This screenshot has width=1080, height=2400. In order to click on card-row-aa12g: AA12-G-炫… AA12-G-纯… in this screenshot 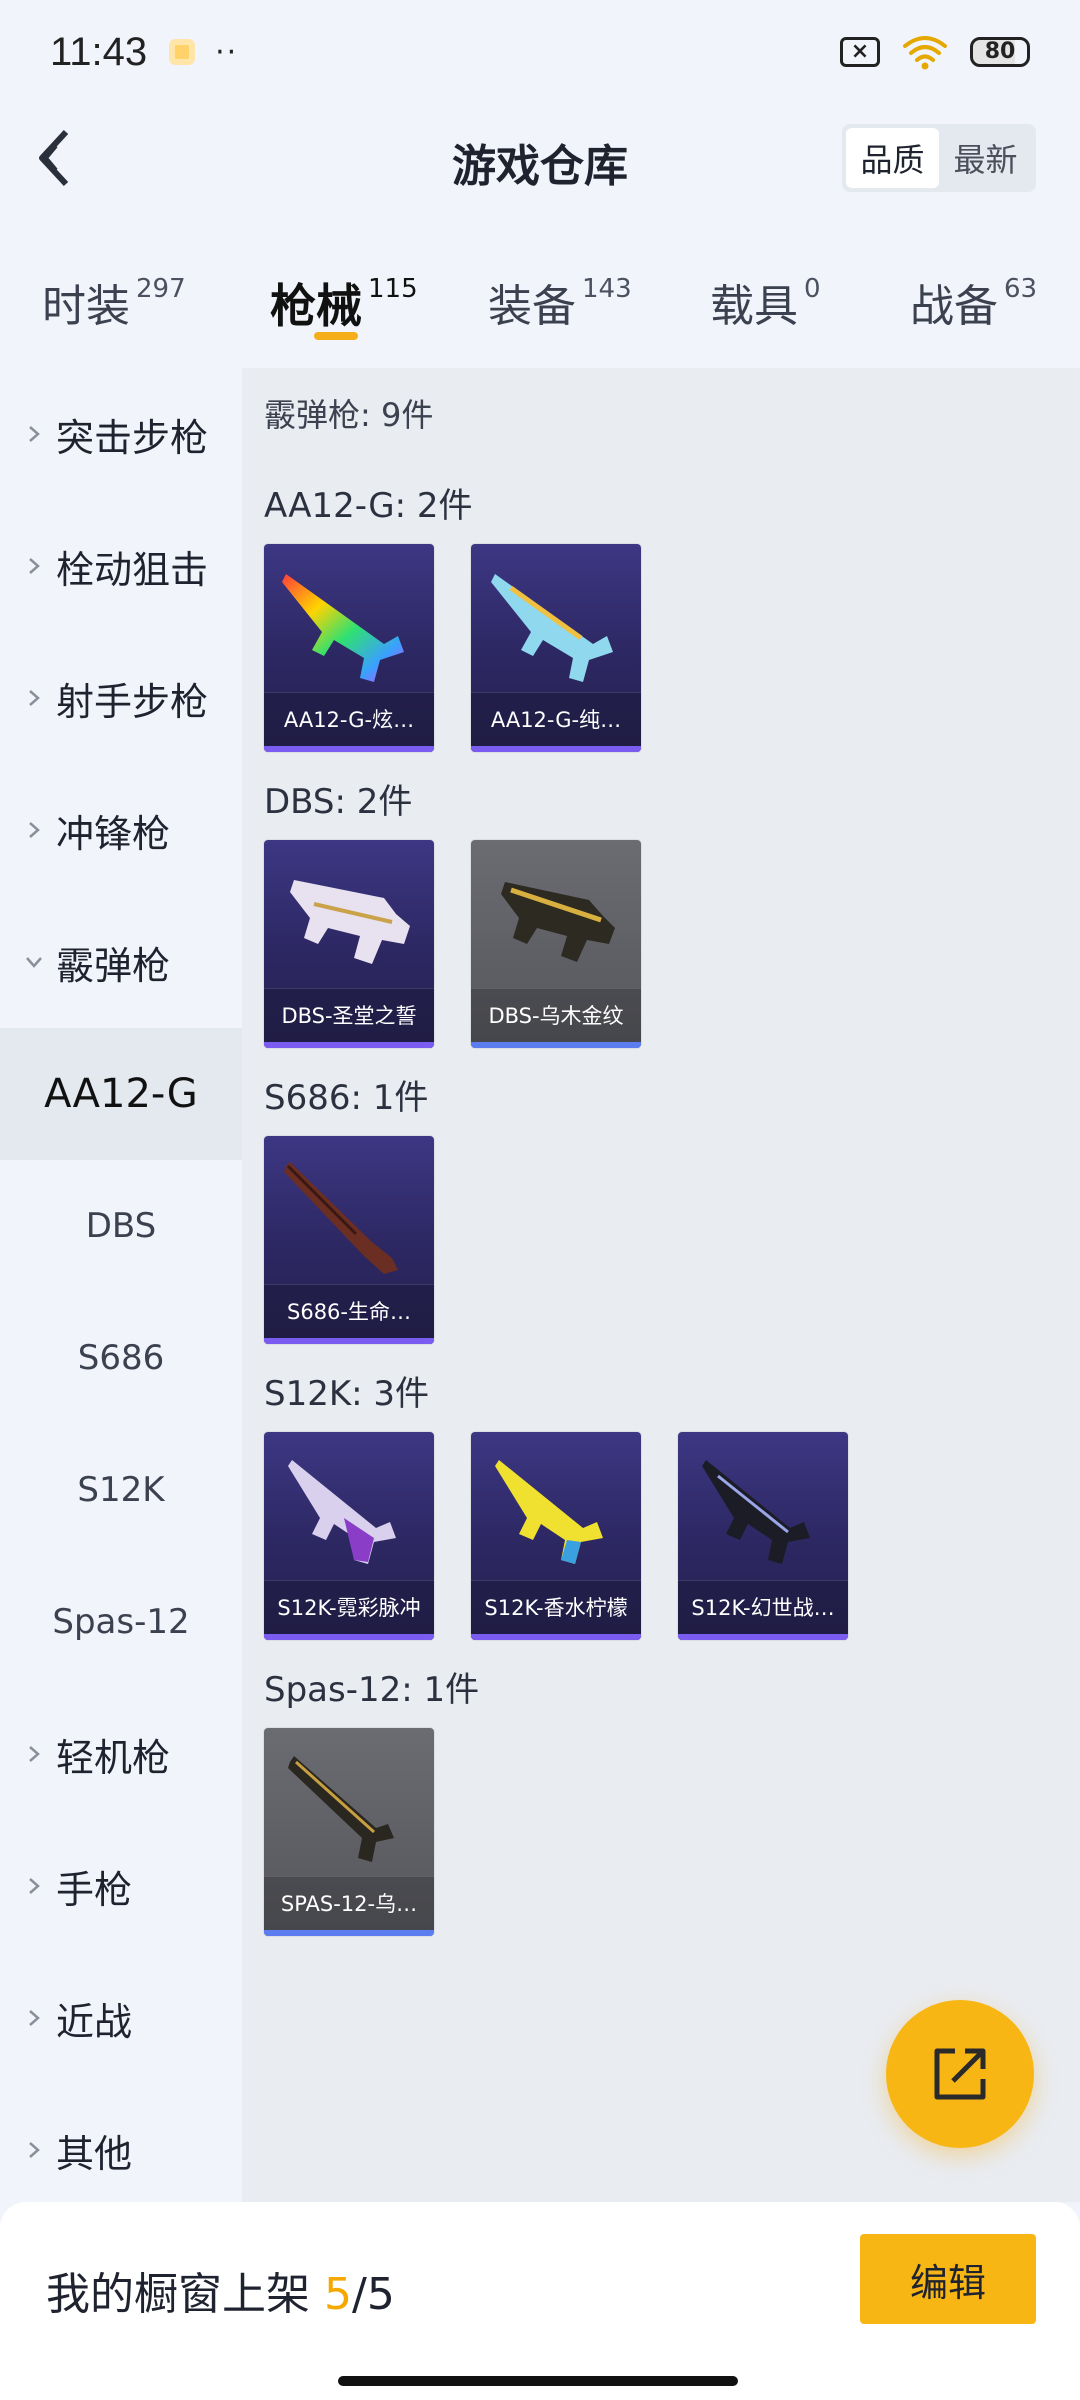, I will do `click(452, 648)`.